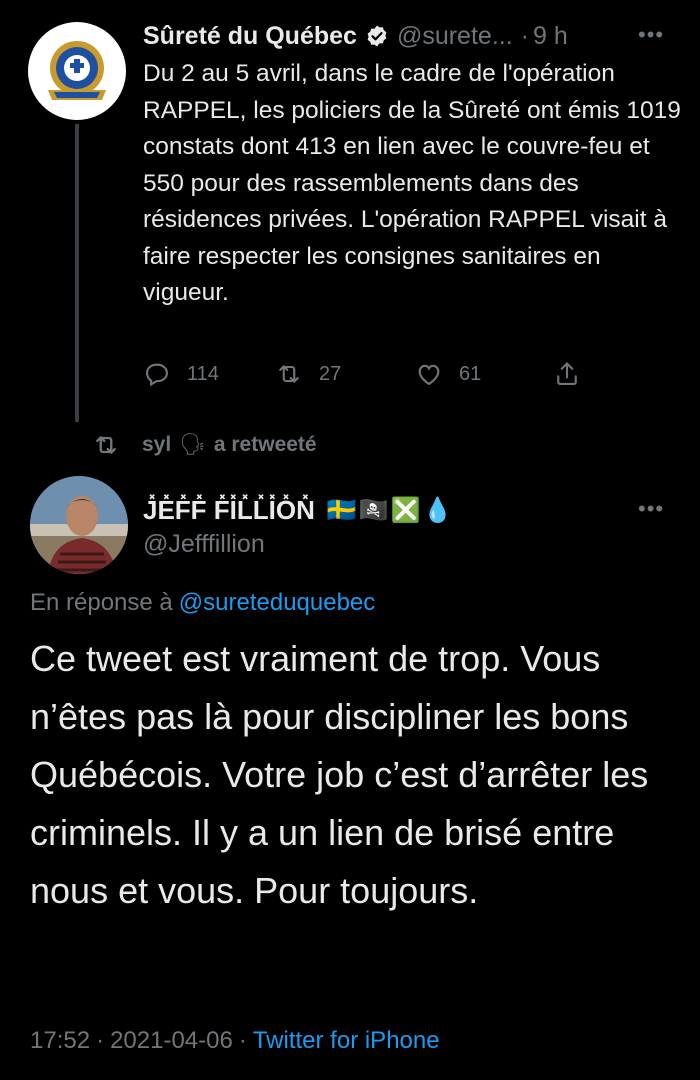  Describe the element at coordinates (156, 445) in the screenshot. I see `retweeter-name: syl` at that location.